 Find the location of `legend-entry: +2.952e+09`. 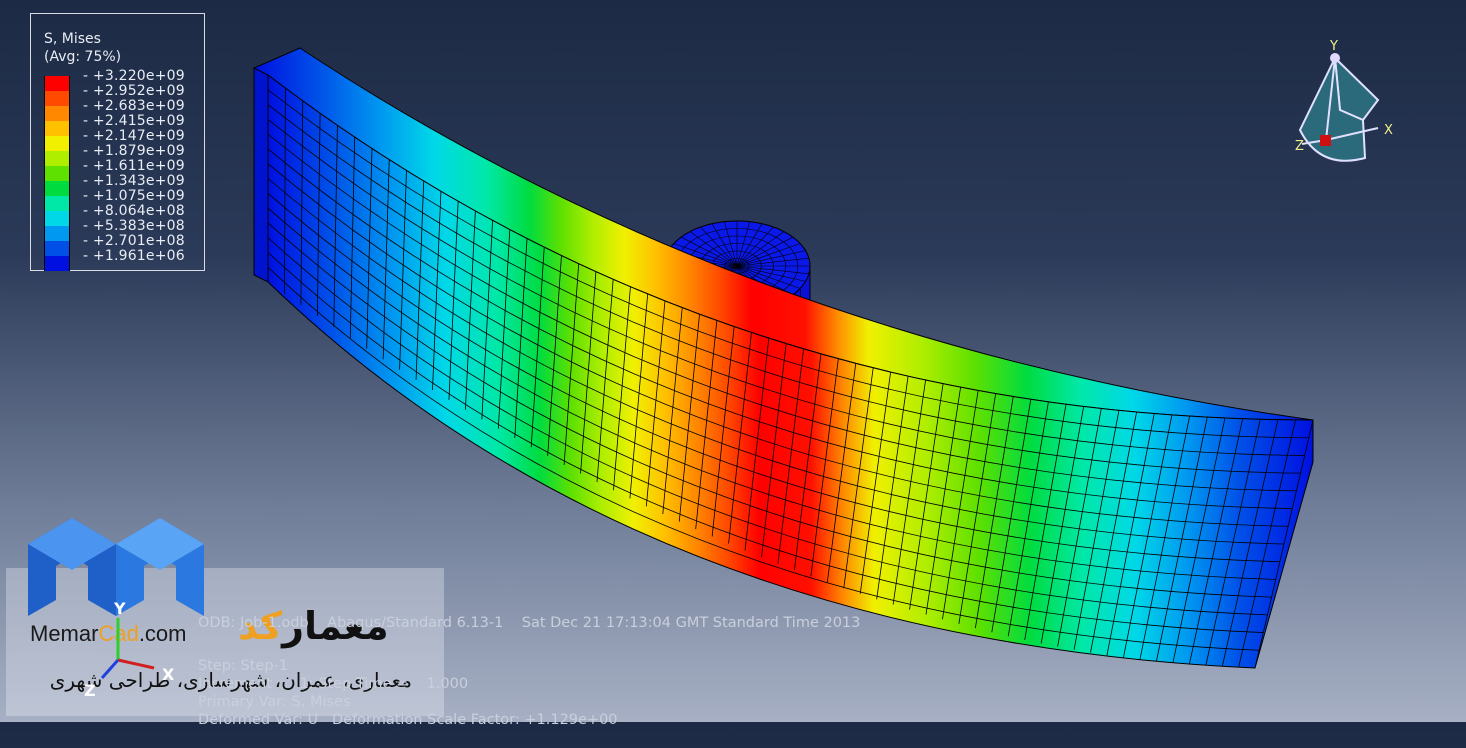

legend-entry: +2.952e+09 is located at coordinates (114, 94).